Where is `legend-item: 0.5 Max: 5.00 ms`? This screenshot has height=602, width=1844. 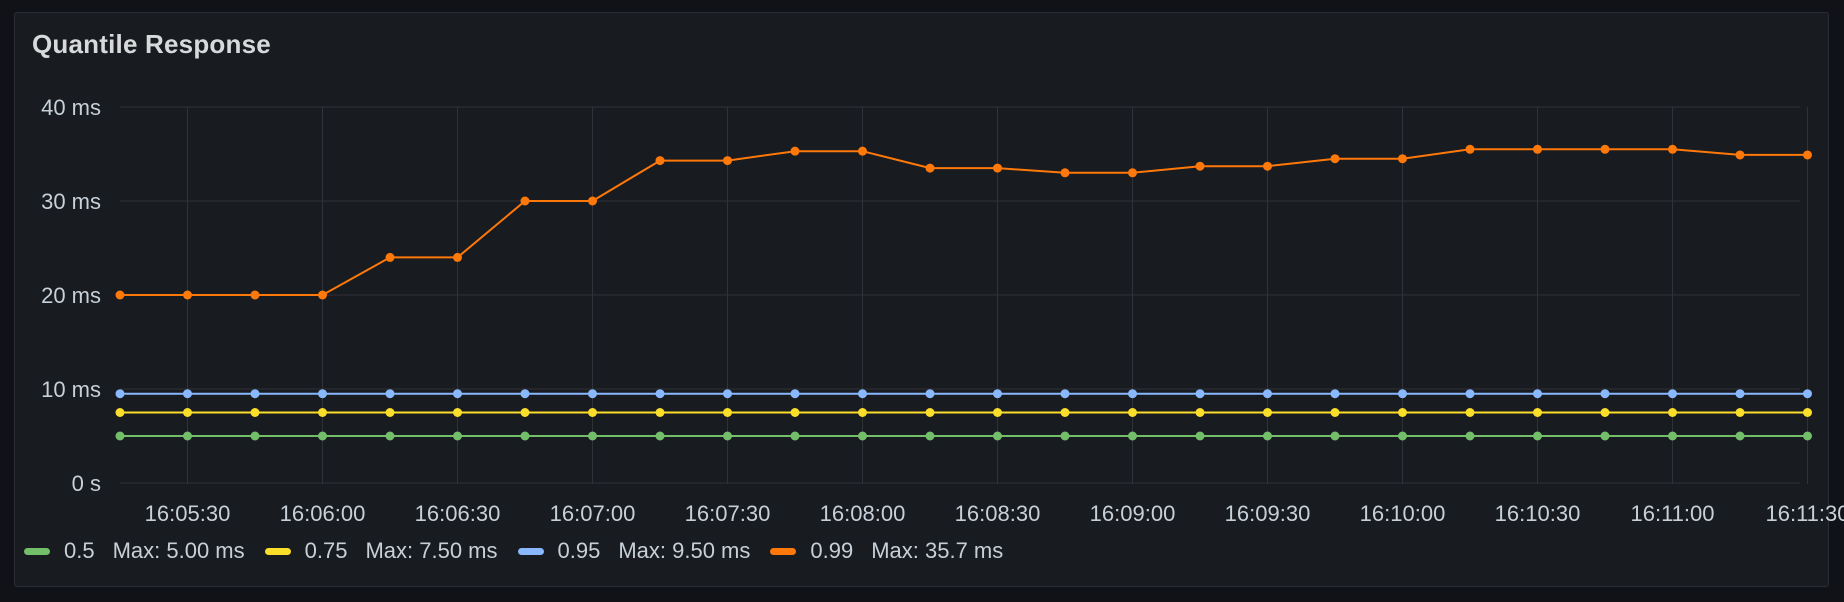
legend-item: 0.5 Max: 5.00 ms is located at coordinates (134, 551).